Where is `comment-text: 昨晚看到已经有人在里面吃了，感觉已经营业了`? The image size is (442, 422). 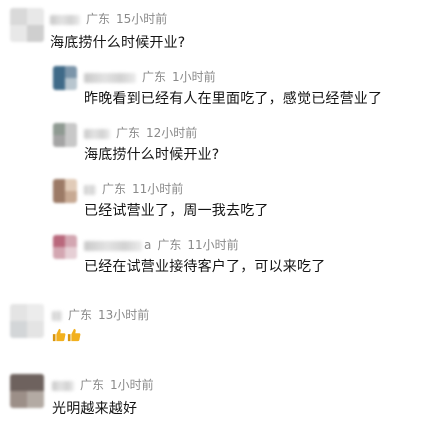
comment-text: 昨晚看到已经有人在里面吃了，感觉已经营业了 is located at coordinates (233, 99).